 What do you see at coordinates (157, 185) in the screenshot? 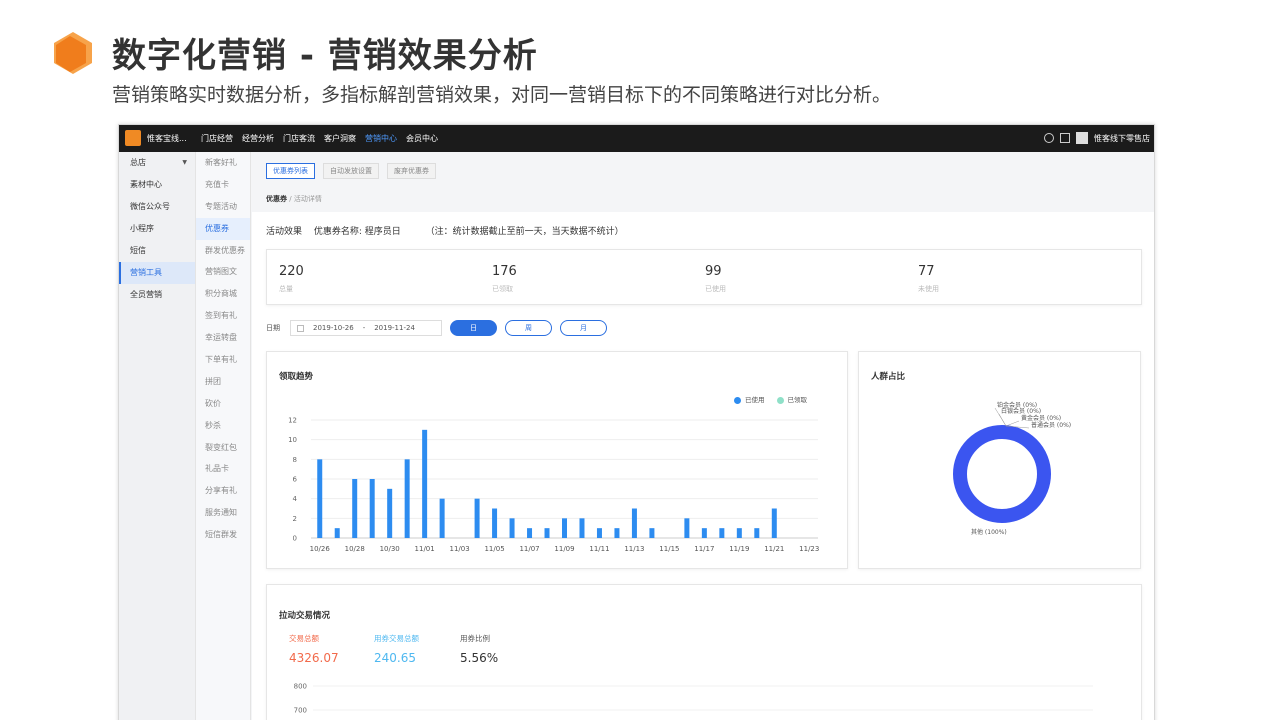
I see `sidebar-item: 素材中心` at bounding box center [157, 185].